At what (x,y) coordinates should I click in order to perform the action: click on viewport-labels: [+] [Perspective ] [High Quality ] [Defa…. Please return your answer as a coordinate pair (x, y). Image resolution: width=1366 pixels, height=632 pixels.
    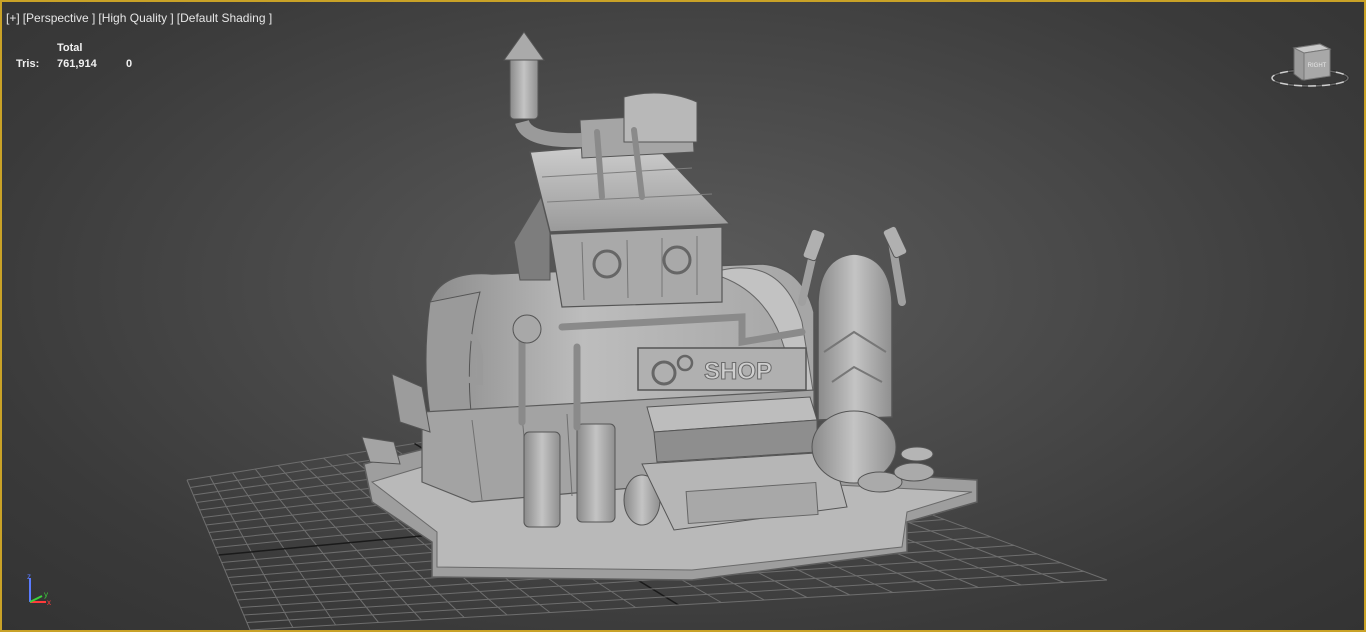
    Looking at the image, I should click on (139, 18).